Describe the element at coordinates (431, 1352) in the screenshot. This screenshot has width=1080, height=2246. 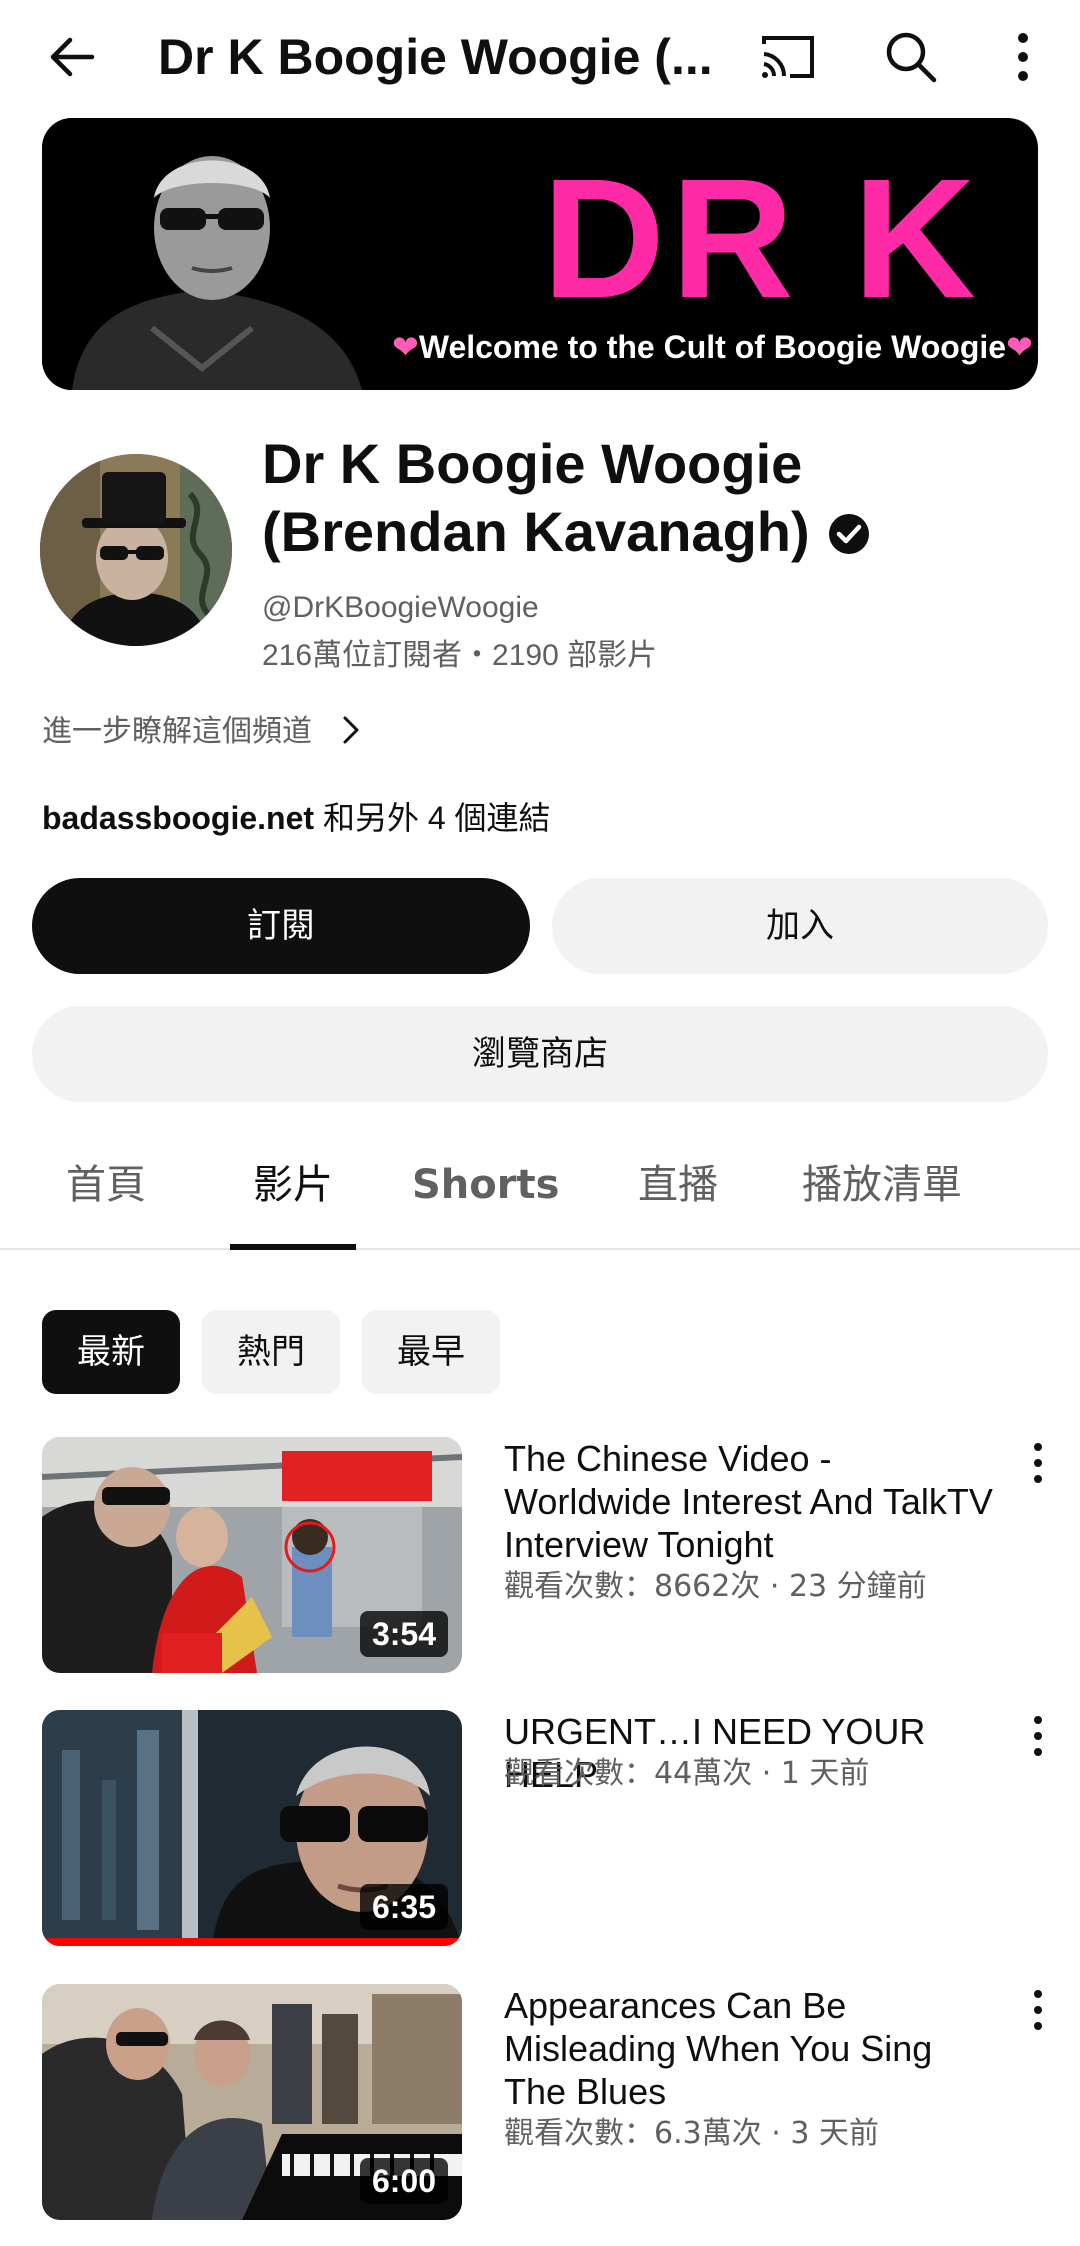
I see `filter-chip-oldest: 最早` at that location.